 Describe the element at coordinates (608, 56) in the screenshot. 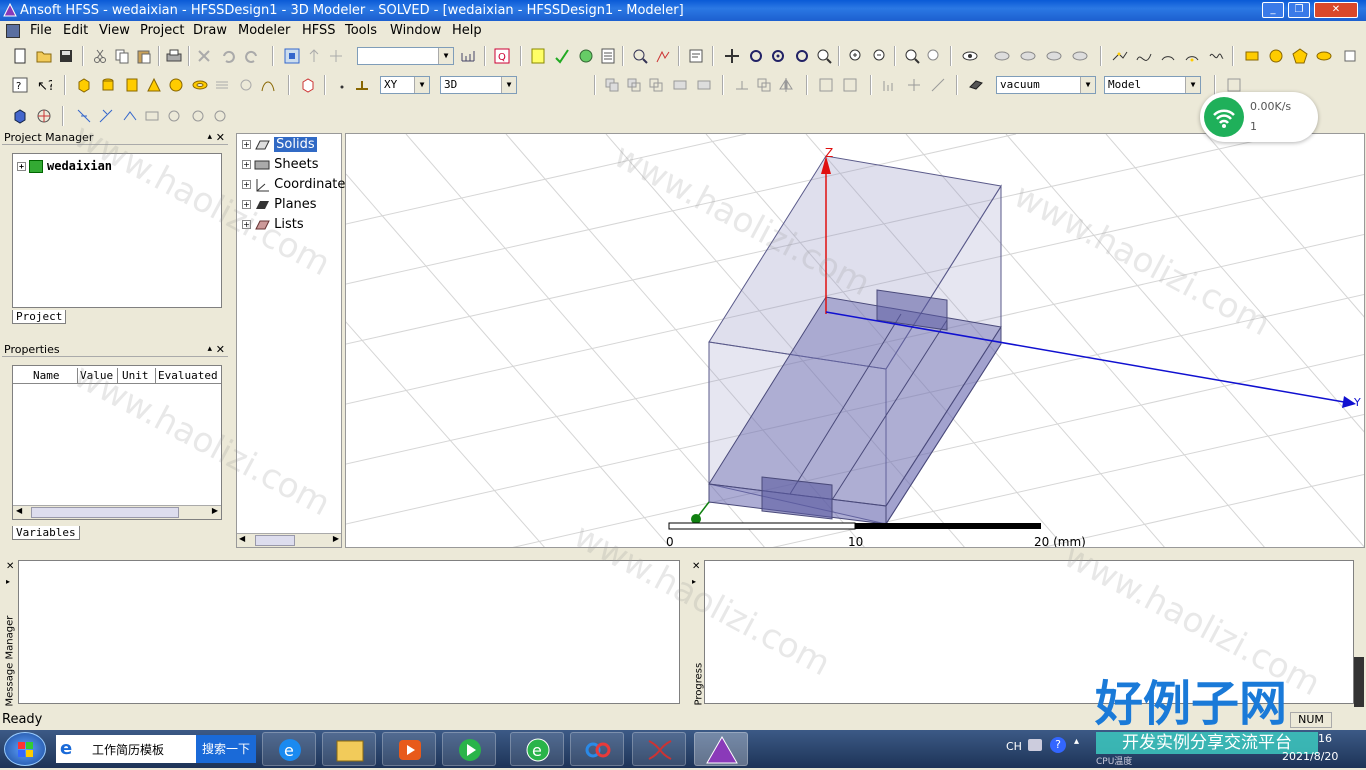

I see `field-overlay-icon` at that location.